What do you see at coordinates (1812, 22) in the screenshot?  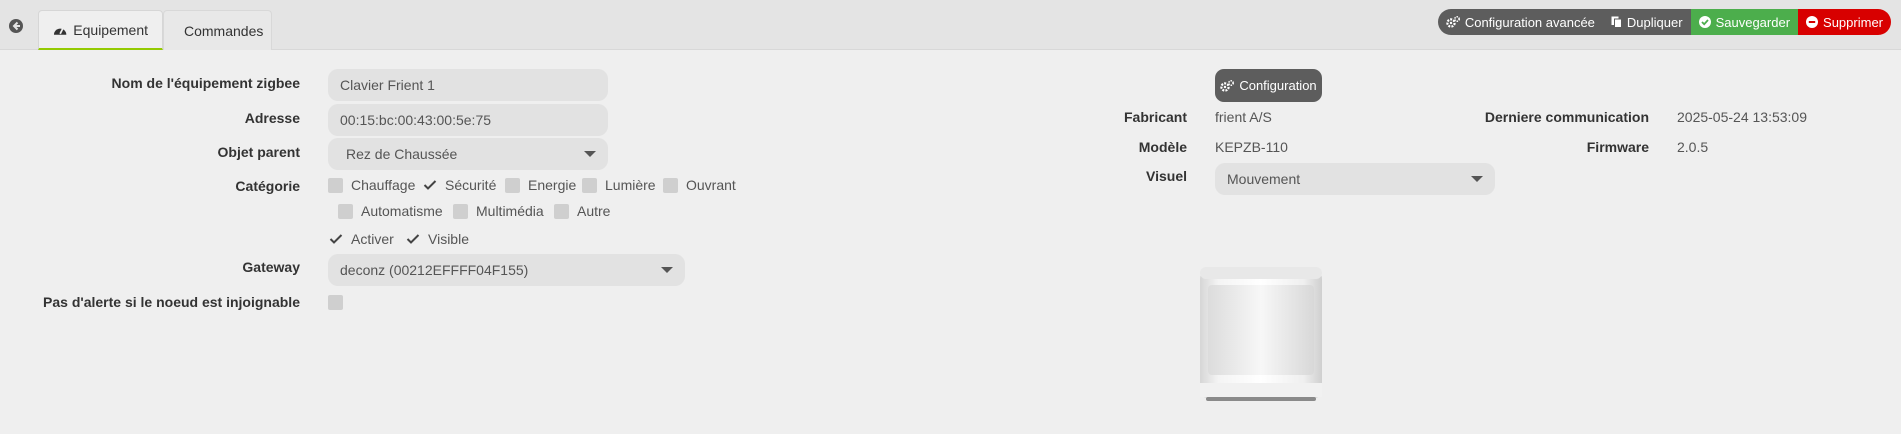 I see `minus-circle-icon` at bounding box center [1812, 22].